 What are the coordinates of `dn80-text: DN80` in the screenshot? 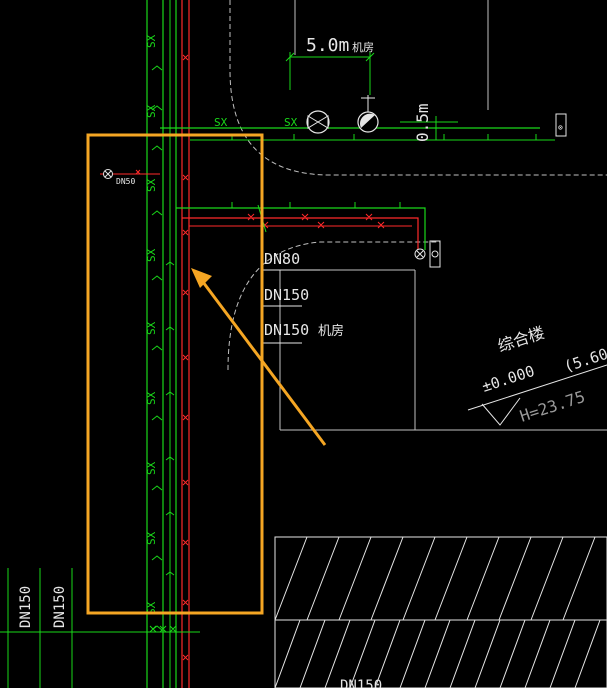 It's located at (282, 259).